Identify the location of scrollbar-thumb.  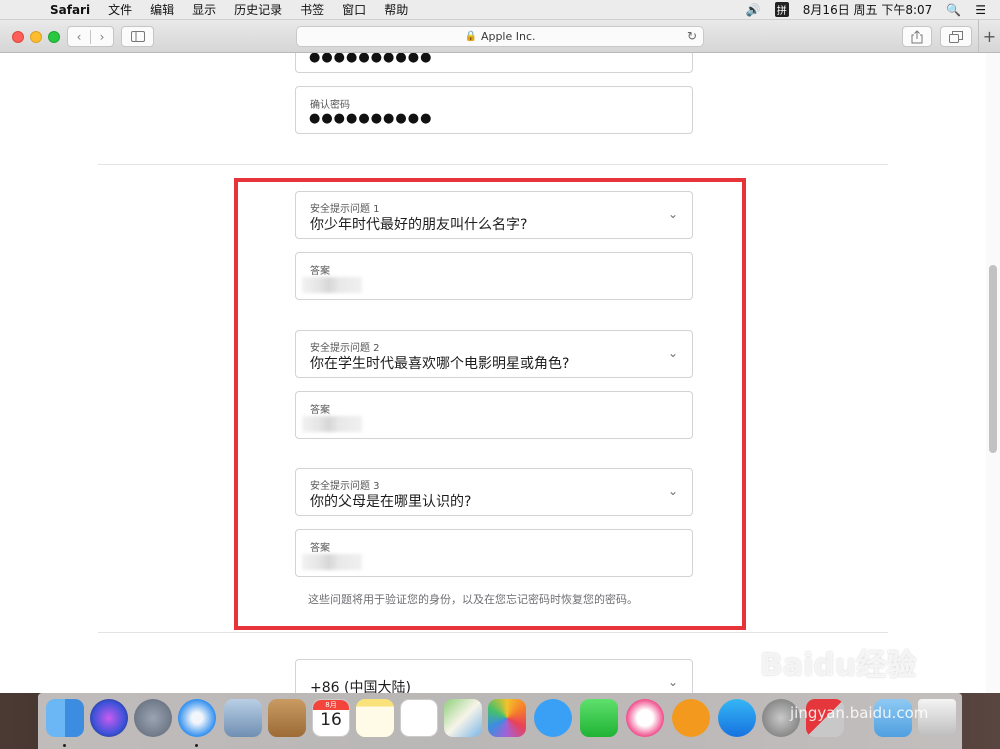
(993, 359).